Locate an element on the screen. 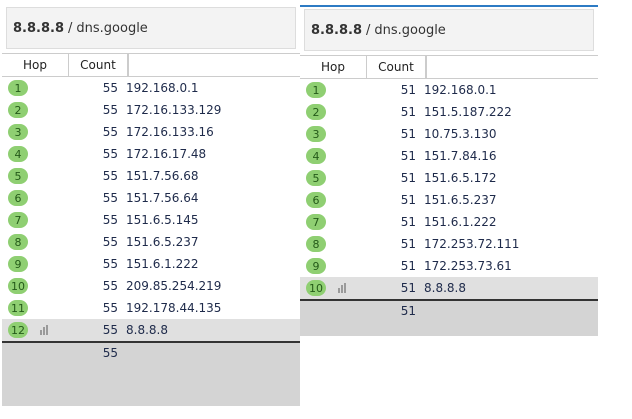 The height and width of the screenshot is (419, 632). table-row: 7 51 151.6.1.222 is located at coordinates (449, 222).